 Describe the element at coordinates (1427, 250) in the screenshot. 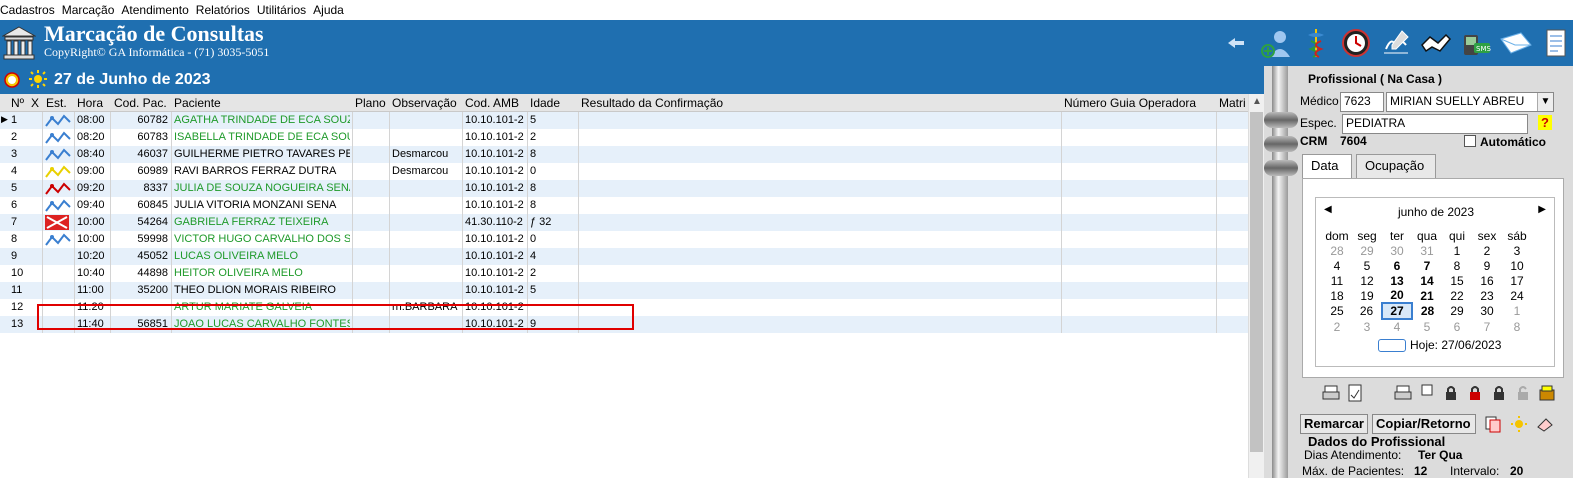

I see `calendar-day: 31` at that location.